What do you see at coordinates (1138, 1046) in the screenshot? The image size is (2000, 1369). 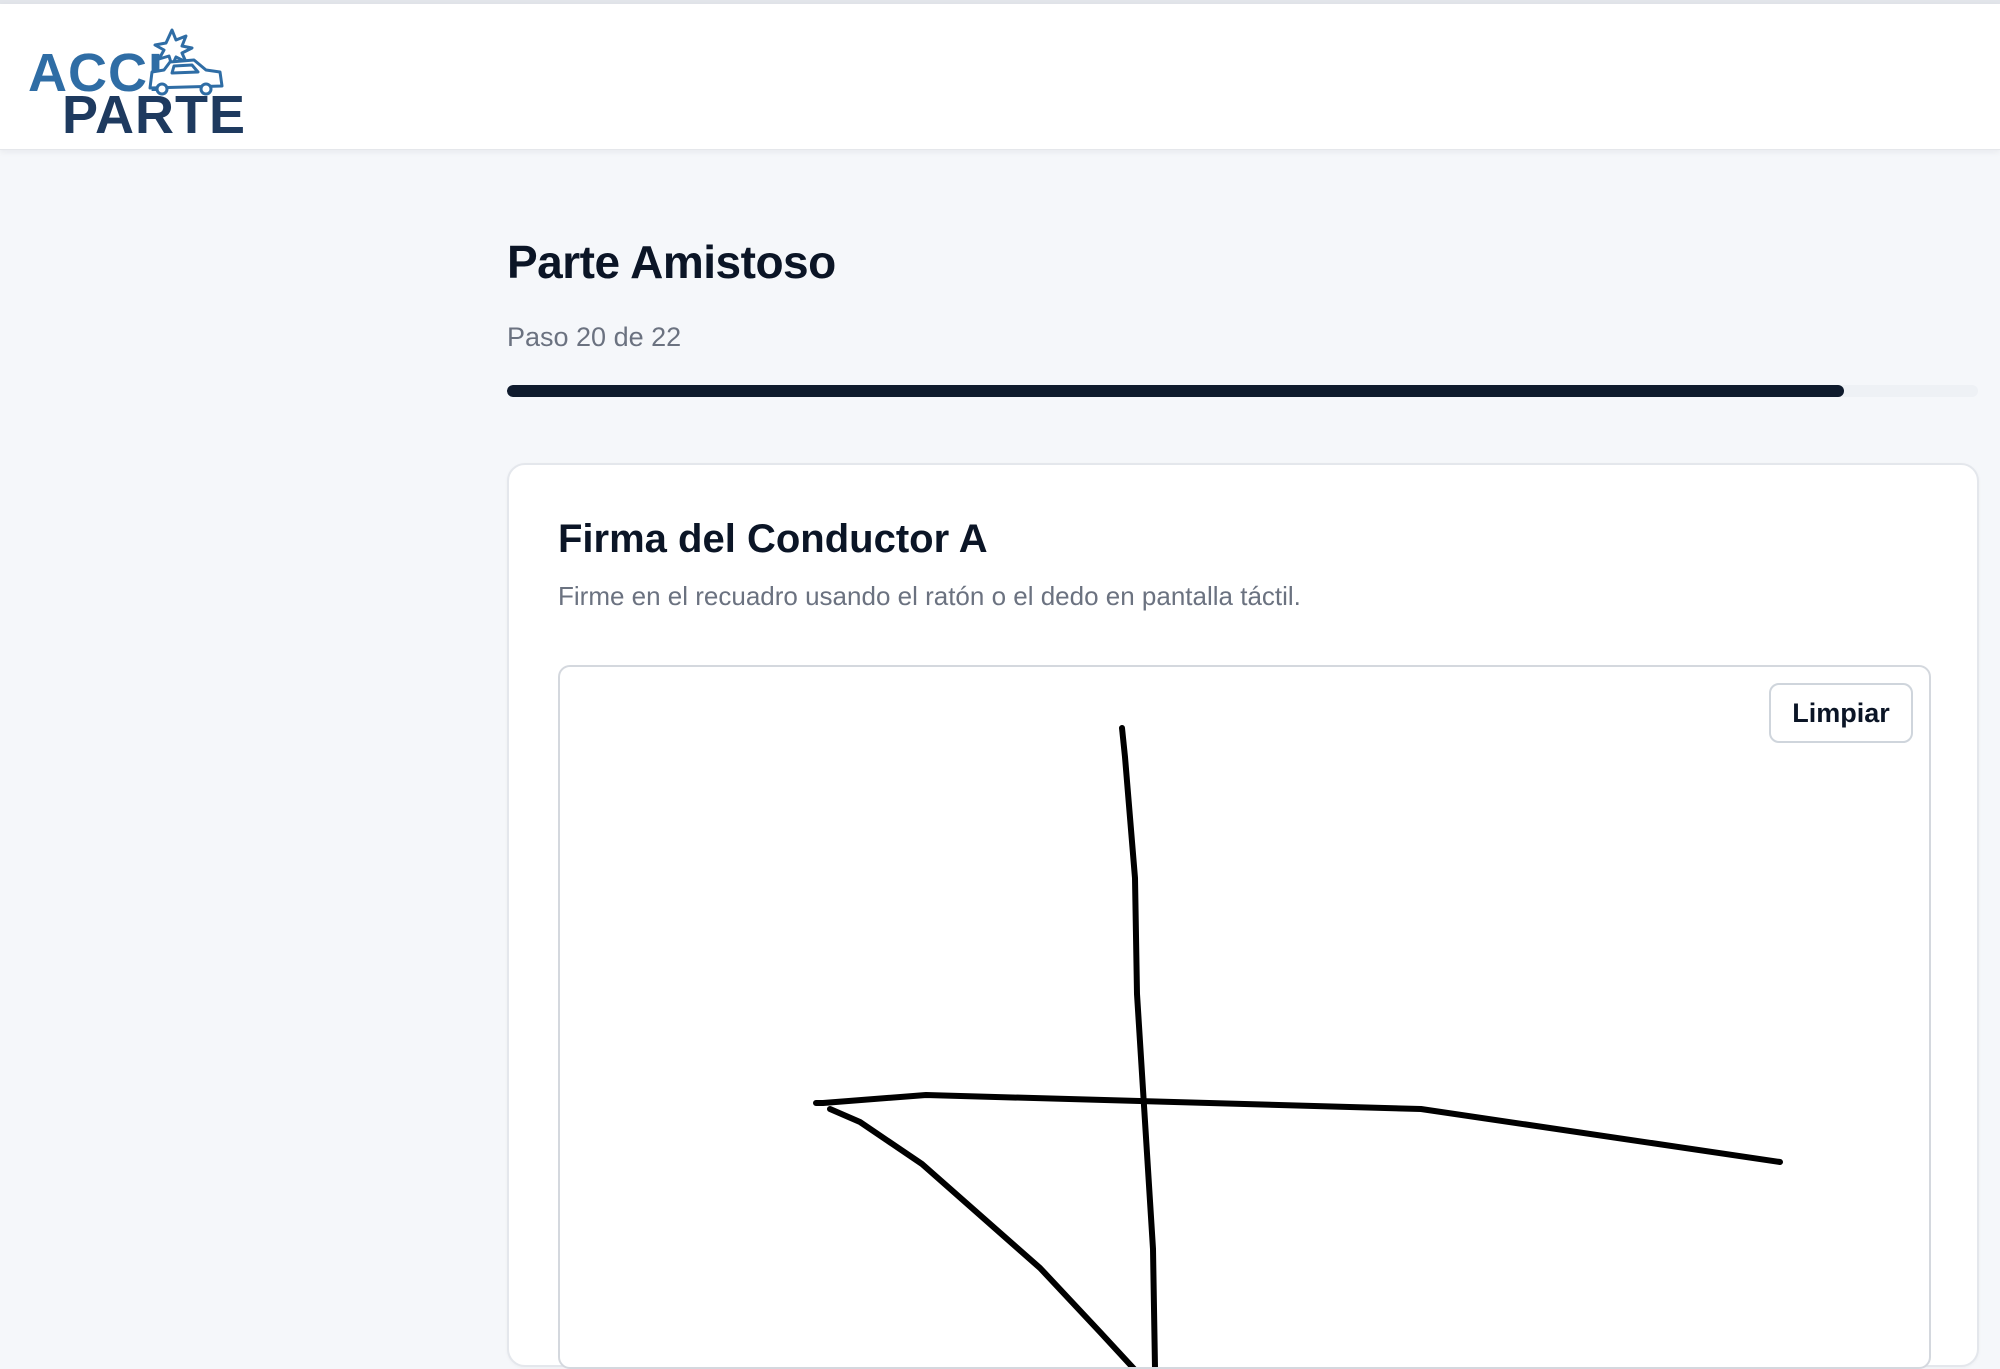 I see `signature-stroke-vertical` at bounding box center [1138, 1046].